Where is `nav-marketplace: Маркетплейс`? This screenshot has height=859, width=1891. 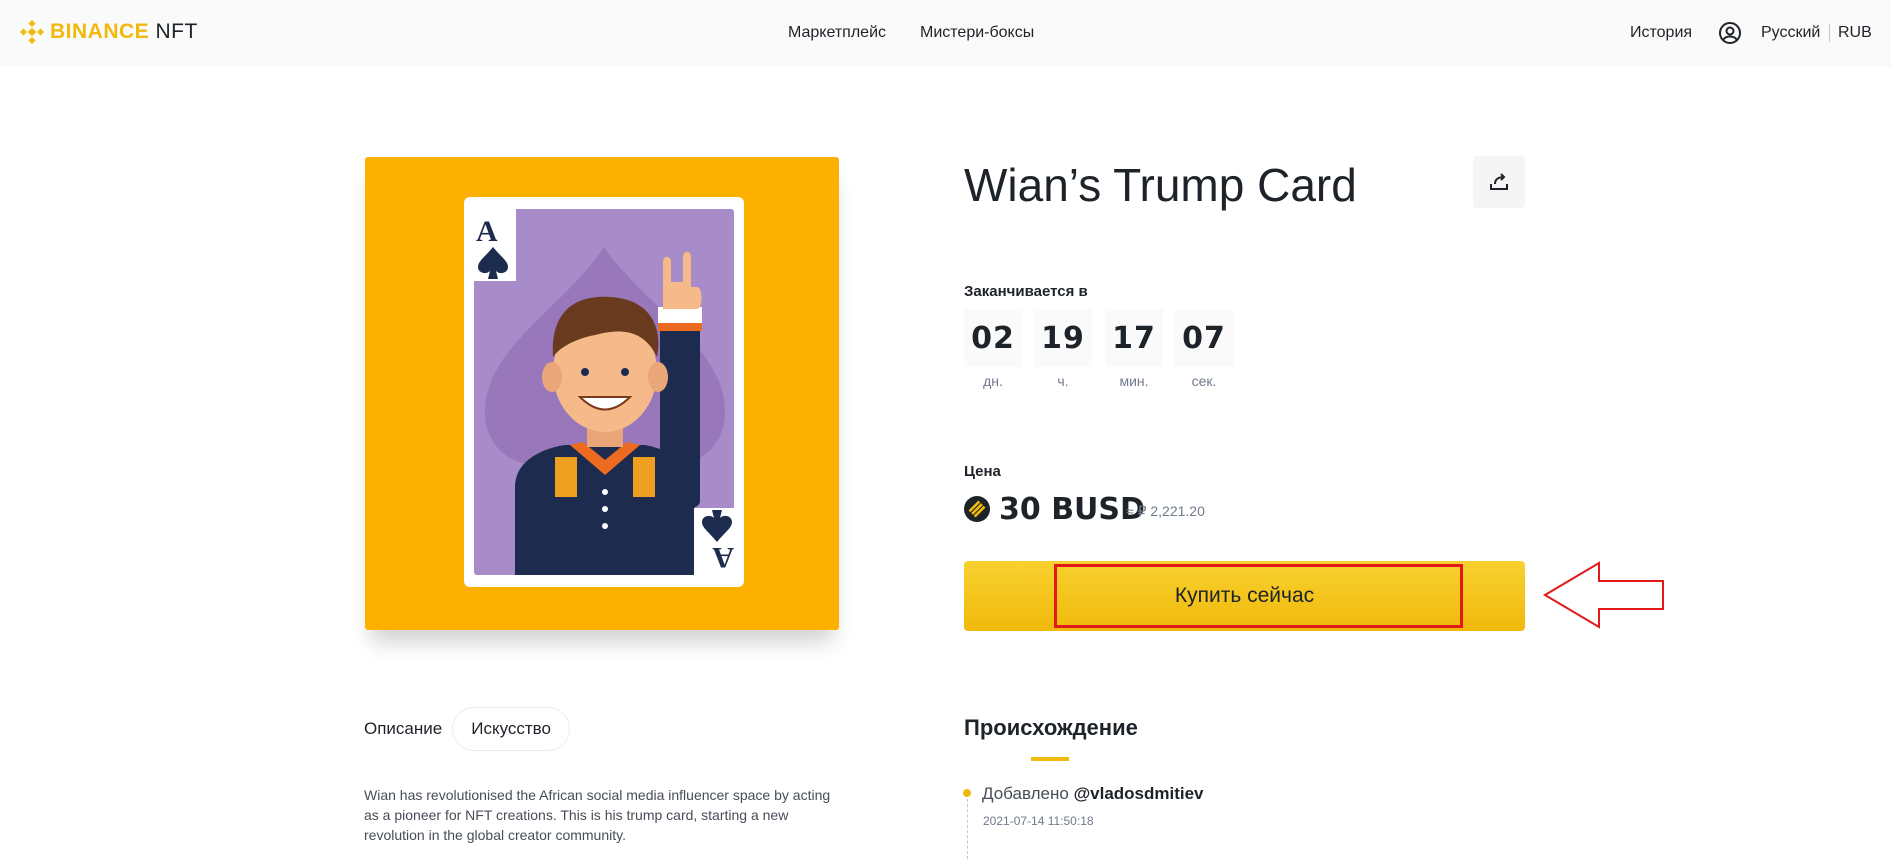 nav-marketplace: Маркетплейс is located at coordinates (837, 33).